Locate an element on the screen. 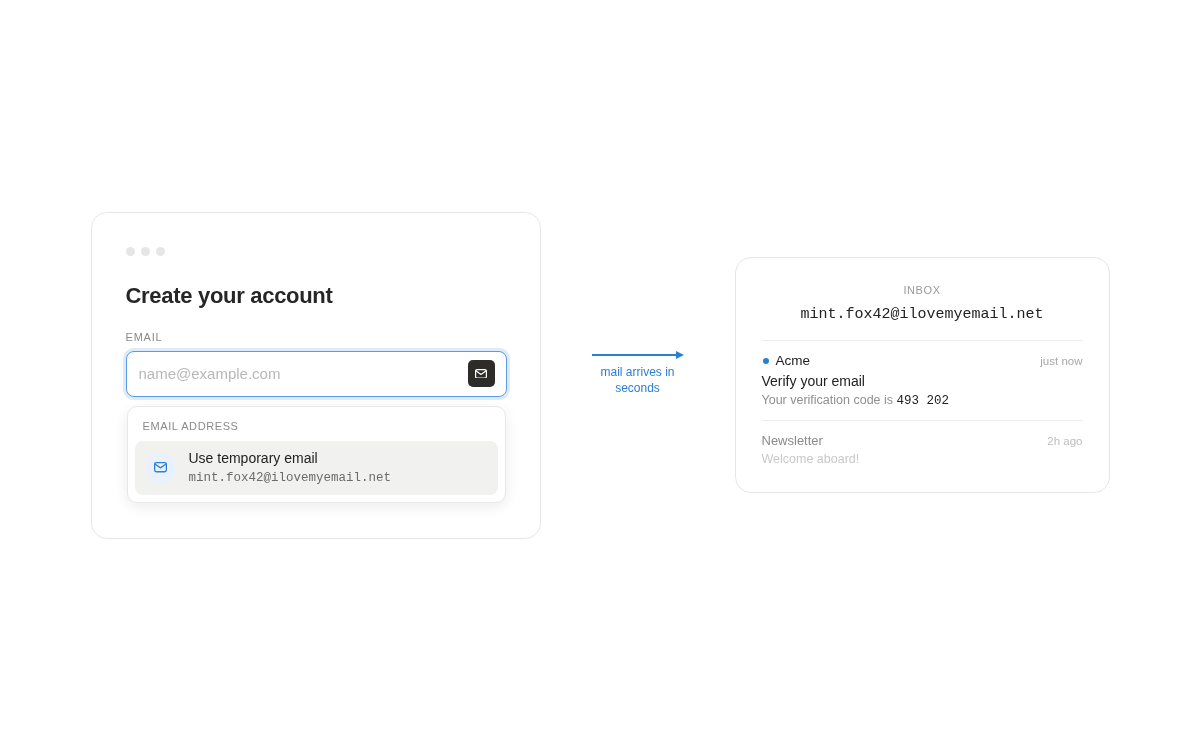  arrow-caption: mail arrives in seconds is located at coordinates (637, 379).